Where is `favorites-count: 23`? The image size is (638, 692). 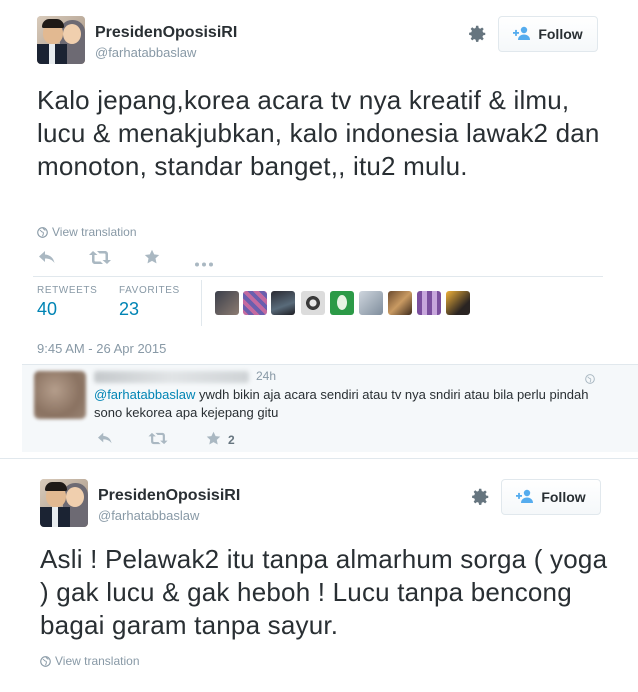 favorites-count: 23 is located at coordinates (129, 309).